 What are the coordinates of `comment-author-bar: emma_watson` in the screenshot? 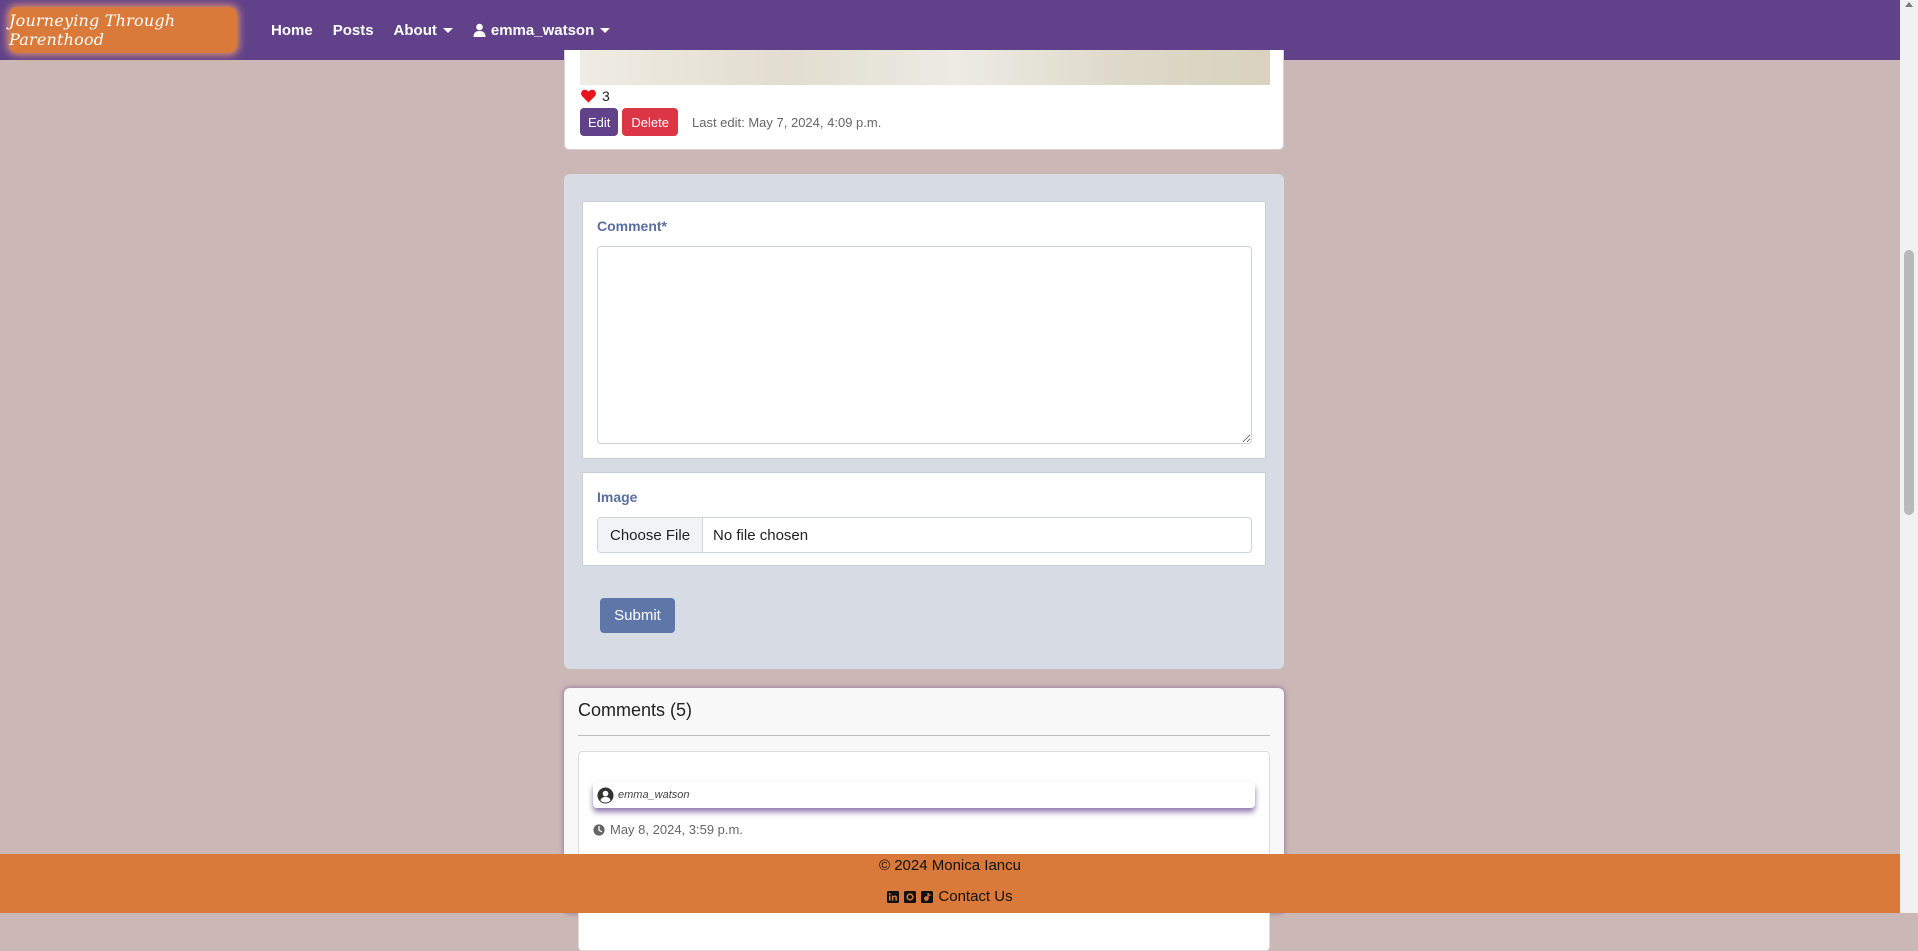 It's located at (924, 795).